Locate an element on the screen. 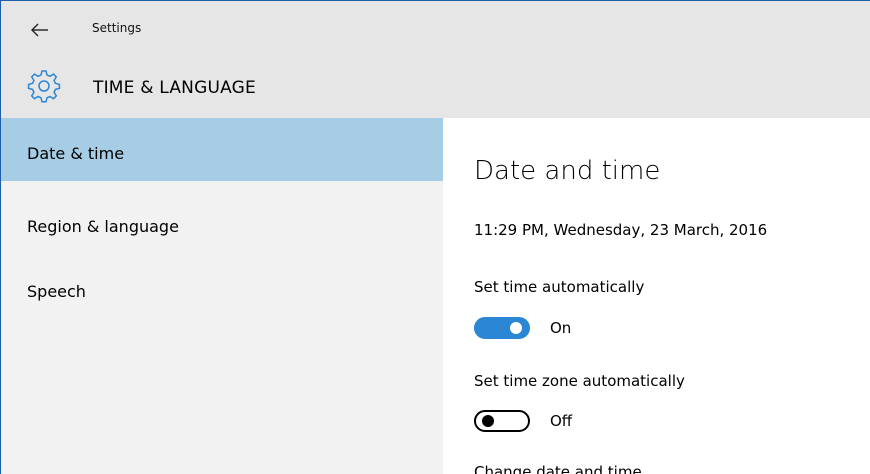 The image size is (870, 474). back-arrow-icon is located at coordinates (39, 30).